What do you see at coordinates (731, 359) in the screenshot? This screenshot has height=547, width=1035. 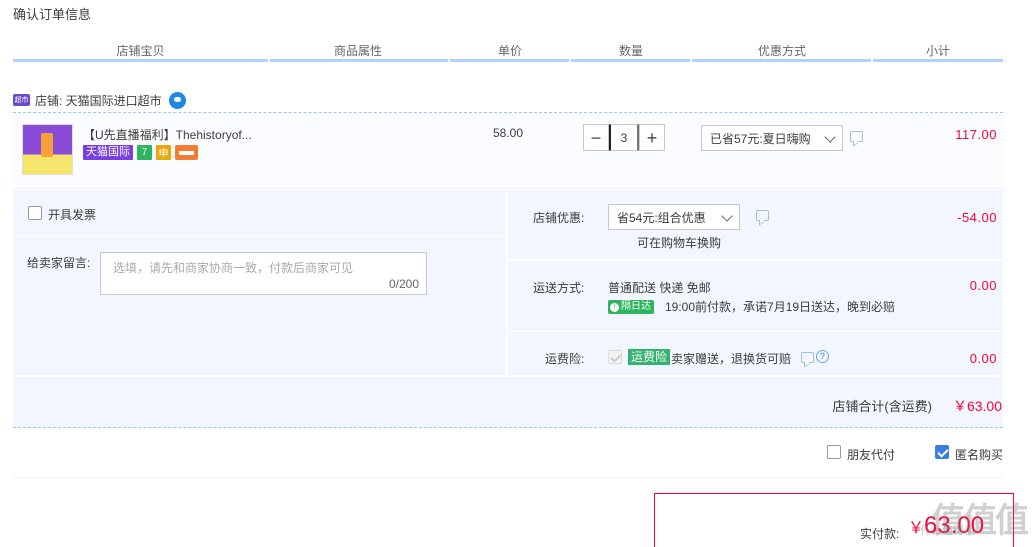 I see `insurance-note: 卖家赠送，退换货可赔` at bounding box center [731, 359].